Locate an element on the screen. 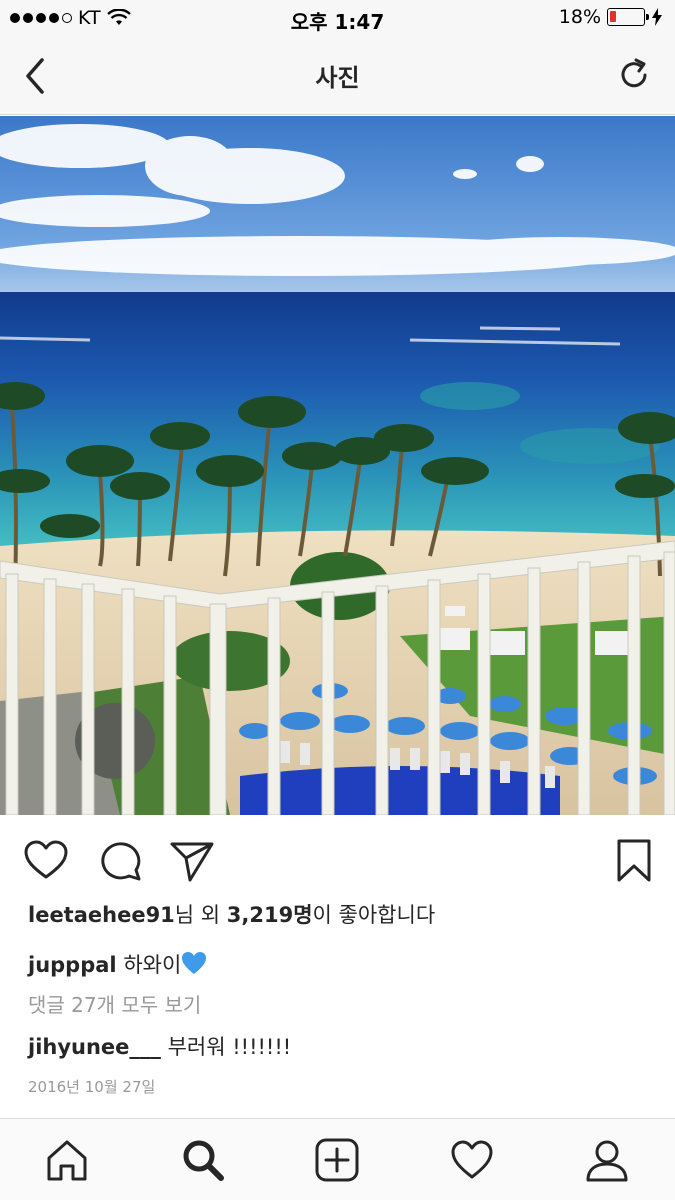  top-bar: KT 오후 1:47 18% 사진 is located at coordinates (337, 57).